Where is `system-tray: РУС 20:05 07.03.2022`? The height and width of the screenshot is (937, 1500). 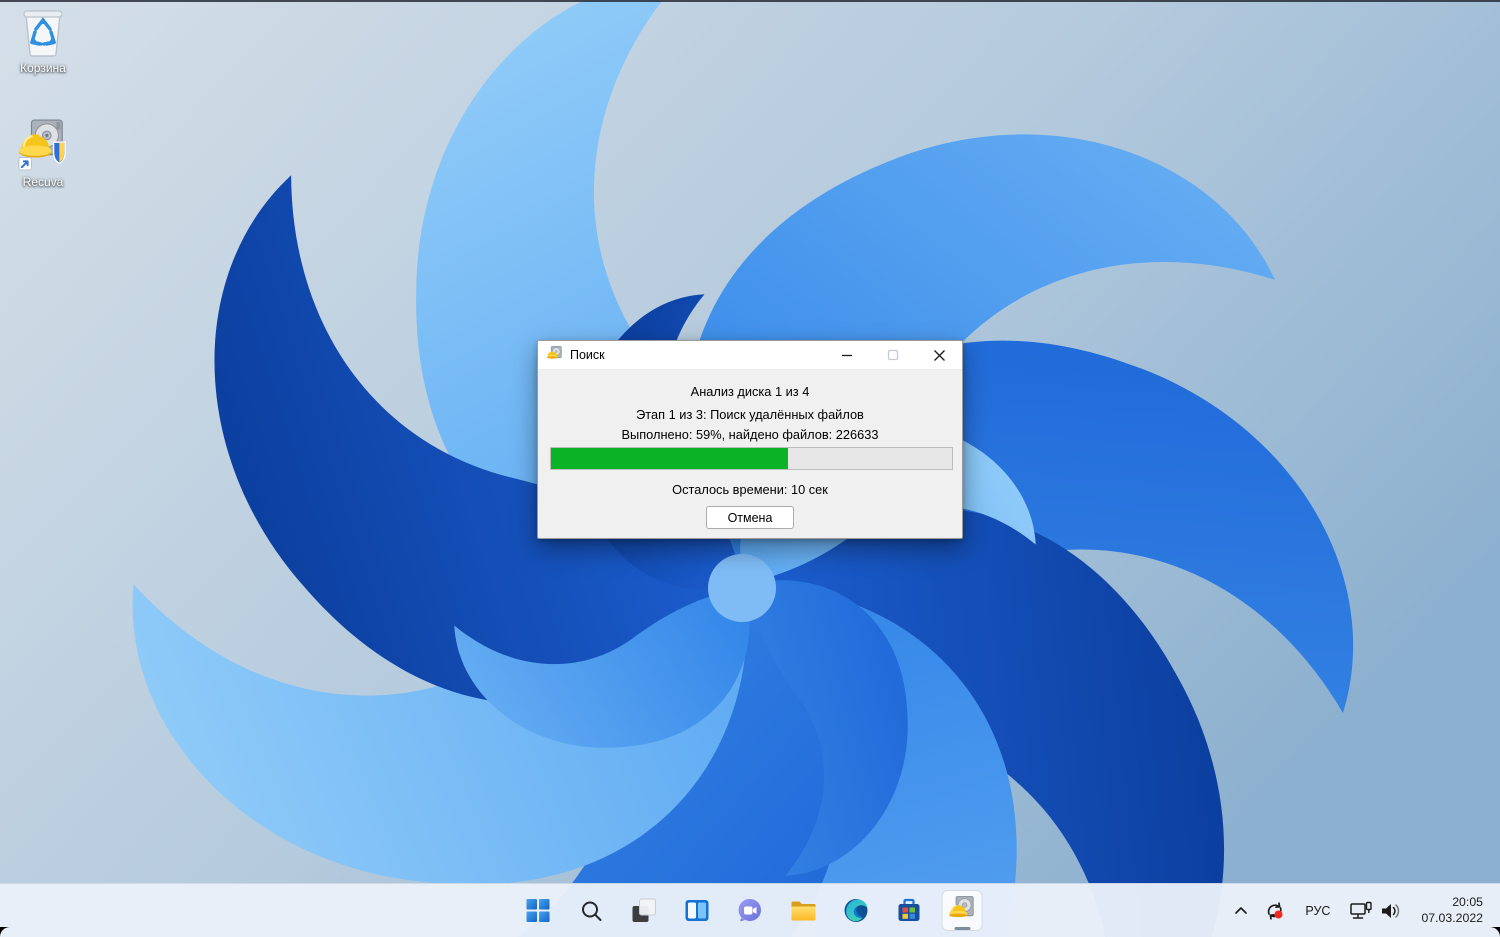
system-tray: РУС 20:05 07.03.2022 is located at coordinates (1360, 910).